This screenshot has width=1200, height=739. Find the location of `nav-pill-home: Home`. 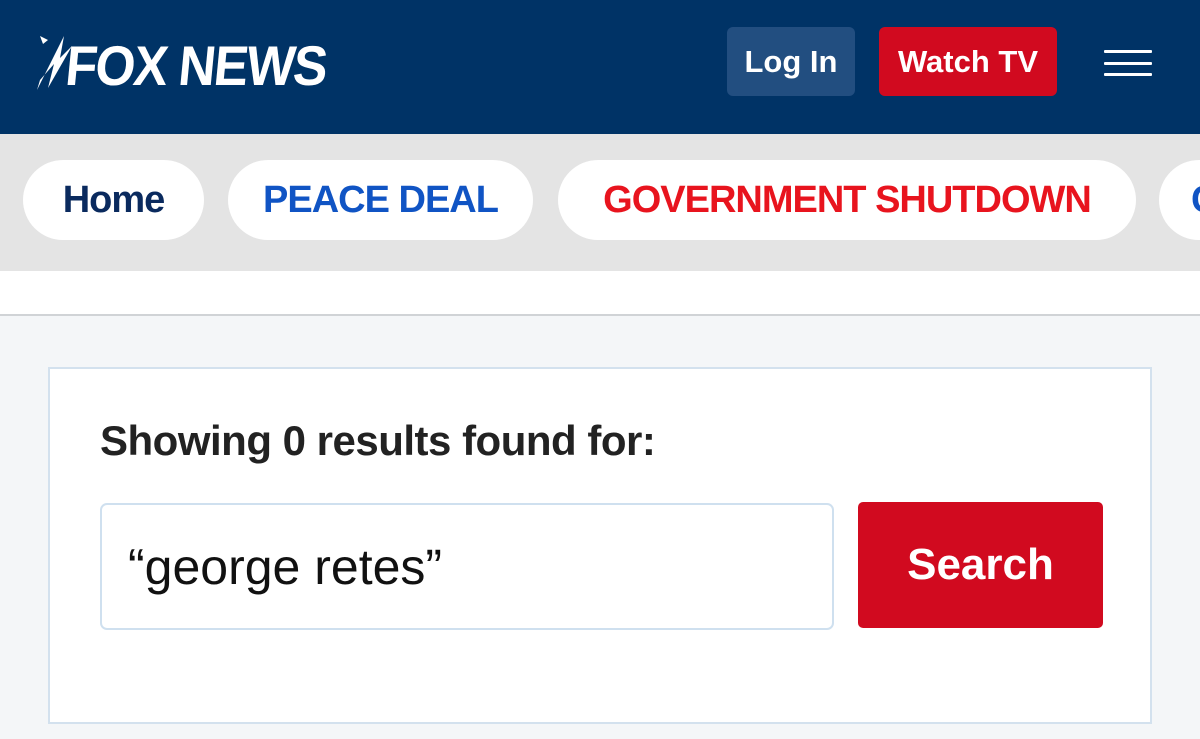

nav-pill-home: Home is located at coordinates (113, 200).